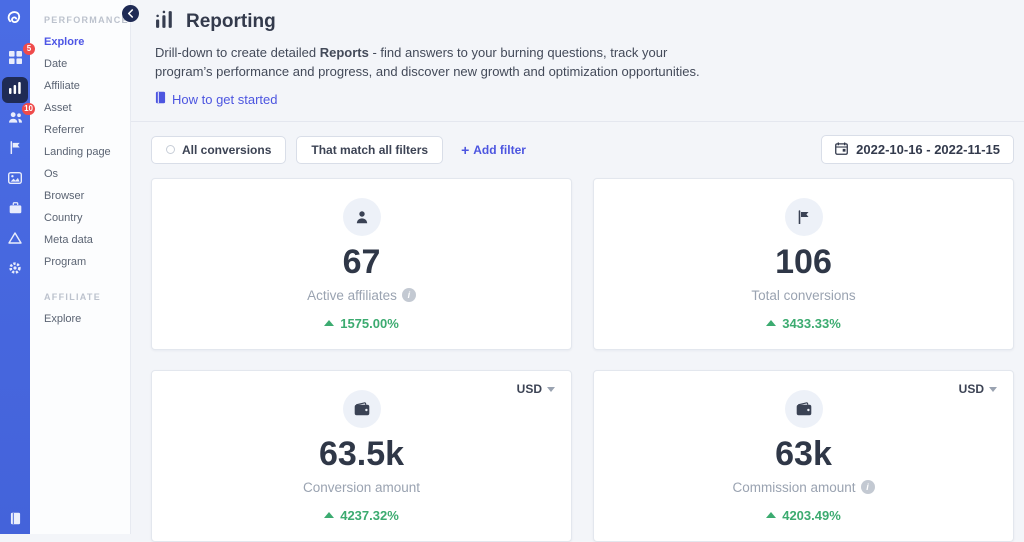  Describe the element at coordinates (170, 149) in the screenshot. I see `conversions-dot-icon` at that location.